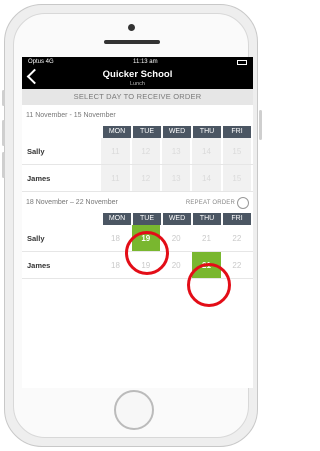  What do you see at coordinates (145, 62) in the screenshot?
I see `time-label: 11:13 am` at bounding box center [145, 62].